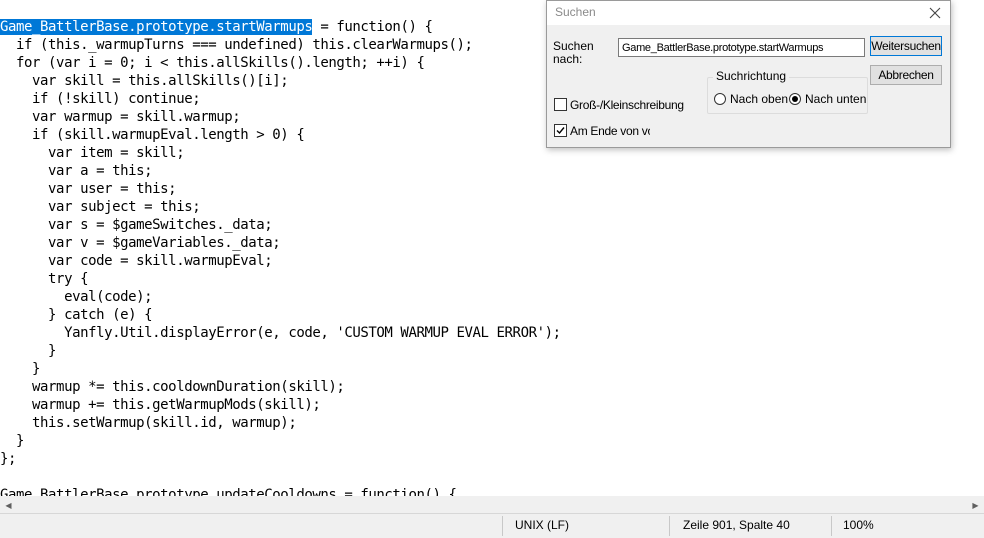 The height and width of the screenshot is (538, 984). I want to click on code-line: eval(code);, so click(76, 297).